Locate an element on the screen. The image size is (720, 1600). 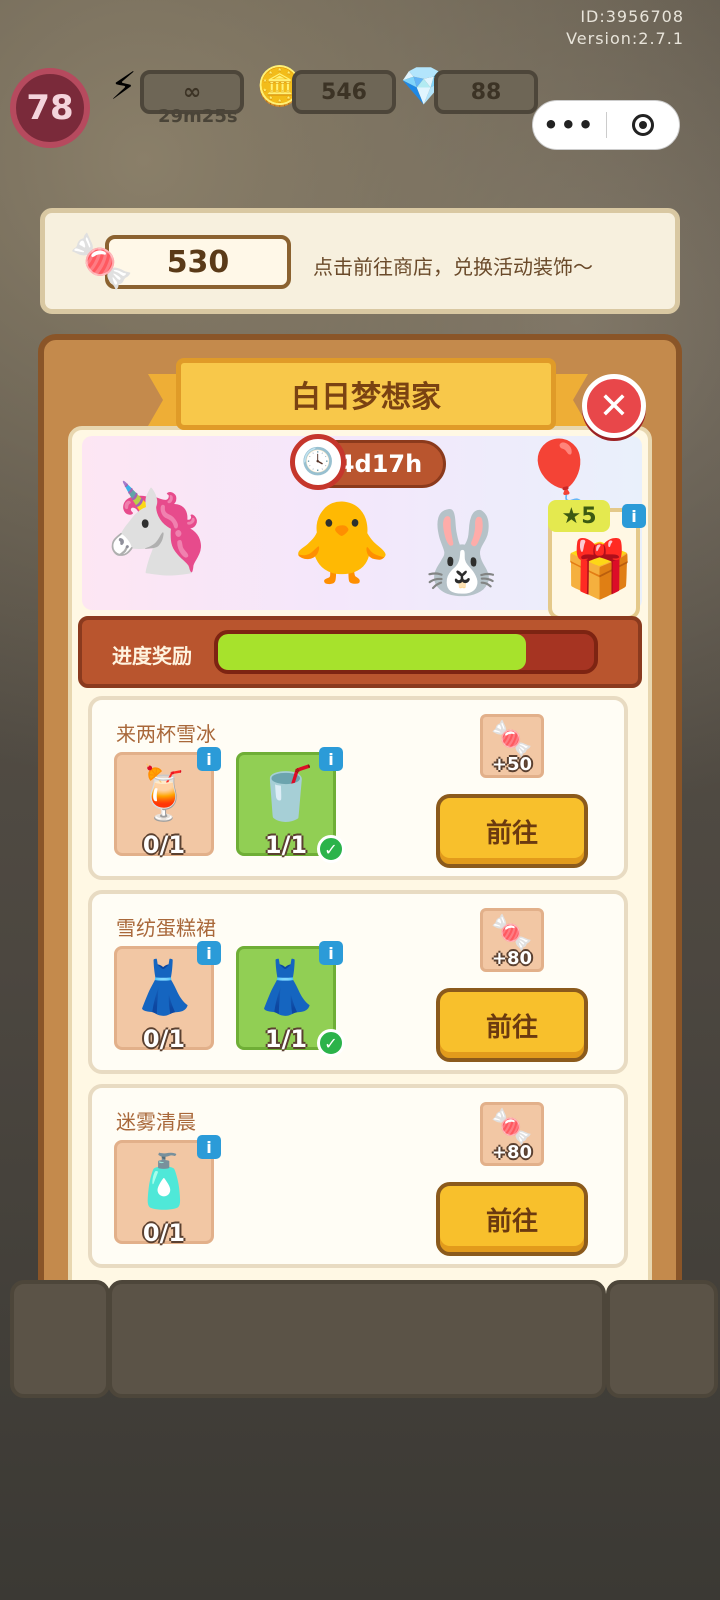
background-panel is located at coordinates (357, 1339).